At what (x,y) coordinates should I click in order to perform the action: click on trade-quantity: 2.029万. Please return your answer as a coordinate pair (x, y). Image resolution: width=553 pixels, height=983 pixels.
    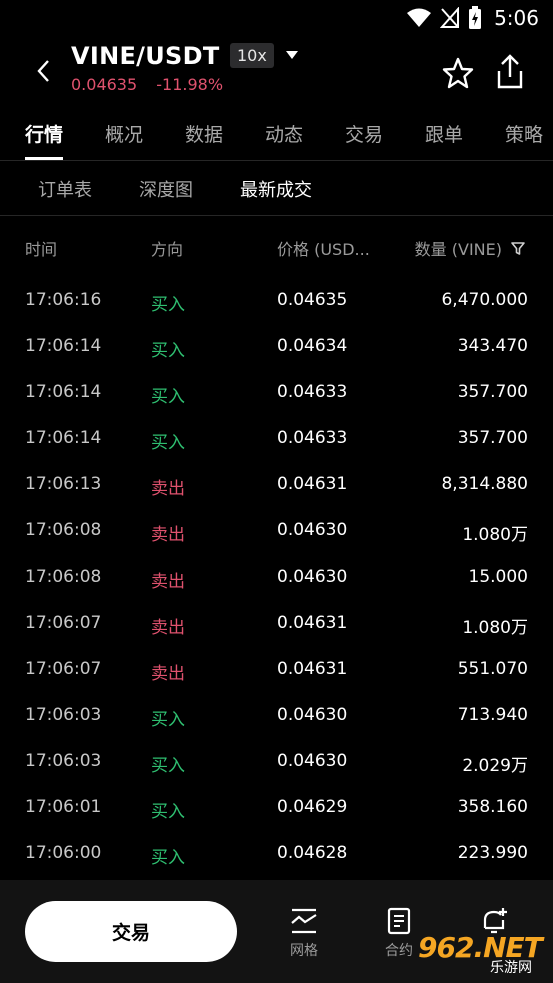
    Looking at the image, I should click on (495, 765).